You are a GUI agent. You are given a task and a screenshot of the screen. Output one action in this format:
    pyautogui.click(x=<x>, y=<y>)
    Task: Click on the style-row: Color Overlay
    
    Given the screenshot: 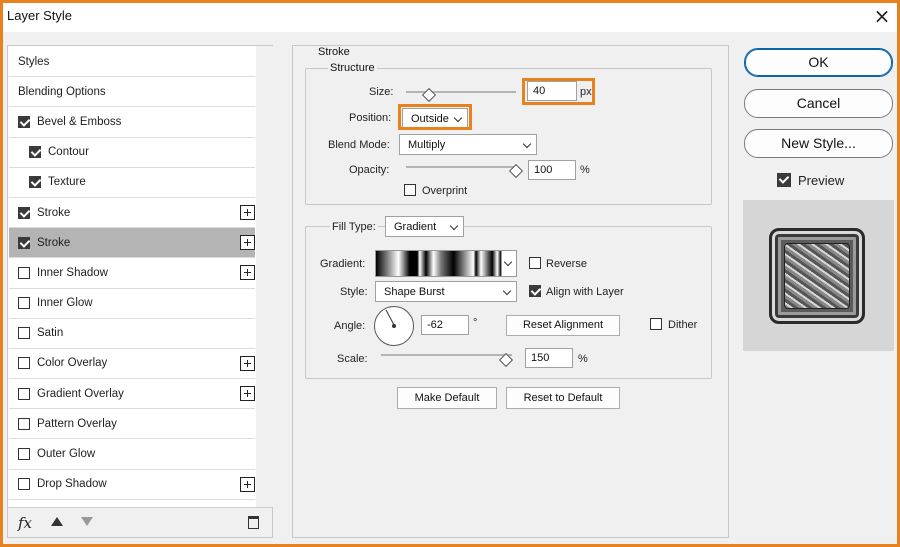 What is the action you would take?
    pyautogui.click(x=132, y=364)
    